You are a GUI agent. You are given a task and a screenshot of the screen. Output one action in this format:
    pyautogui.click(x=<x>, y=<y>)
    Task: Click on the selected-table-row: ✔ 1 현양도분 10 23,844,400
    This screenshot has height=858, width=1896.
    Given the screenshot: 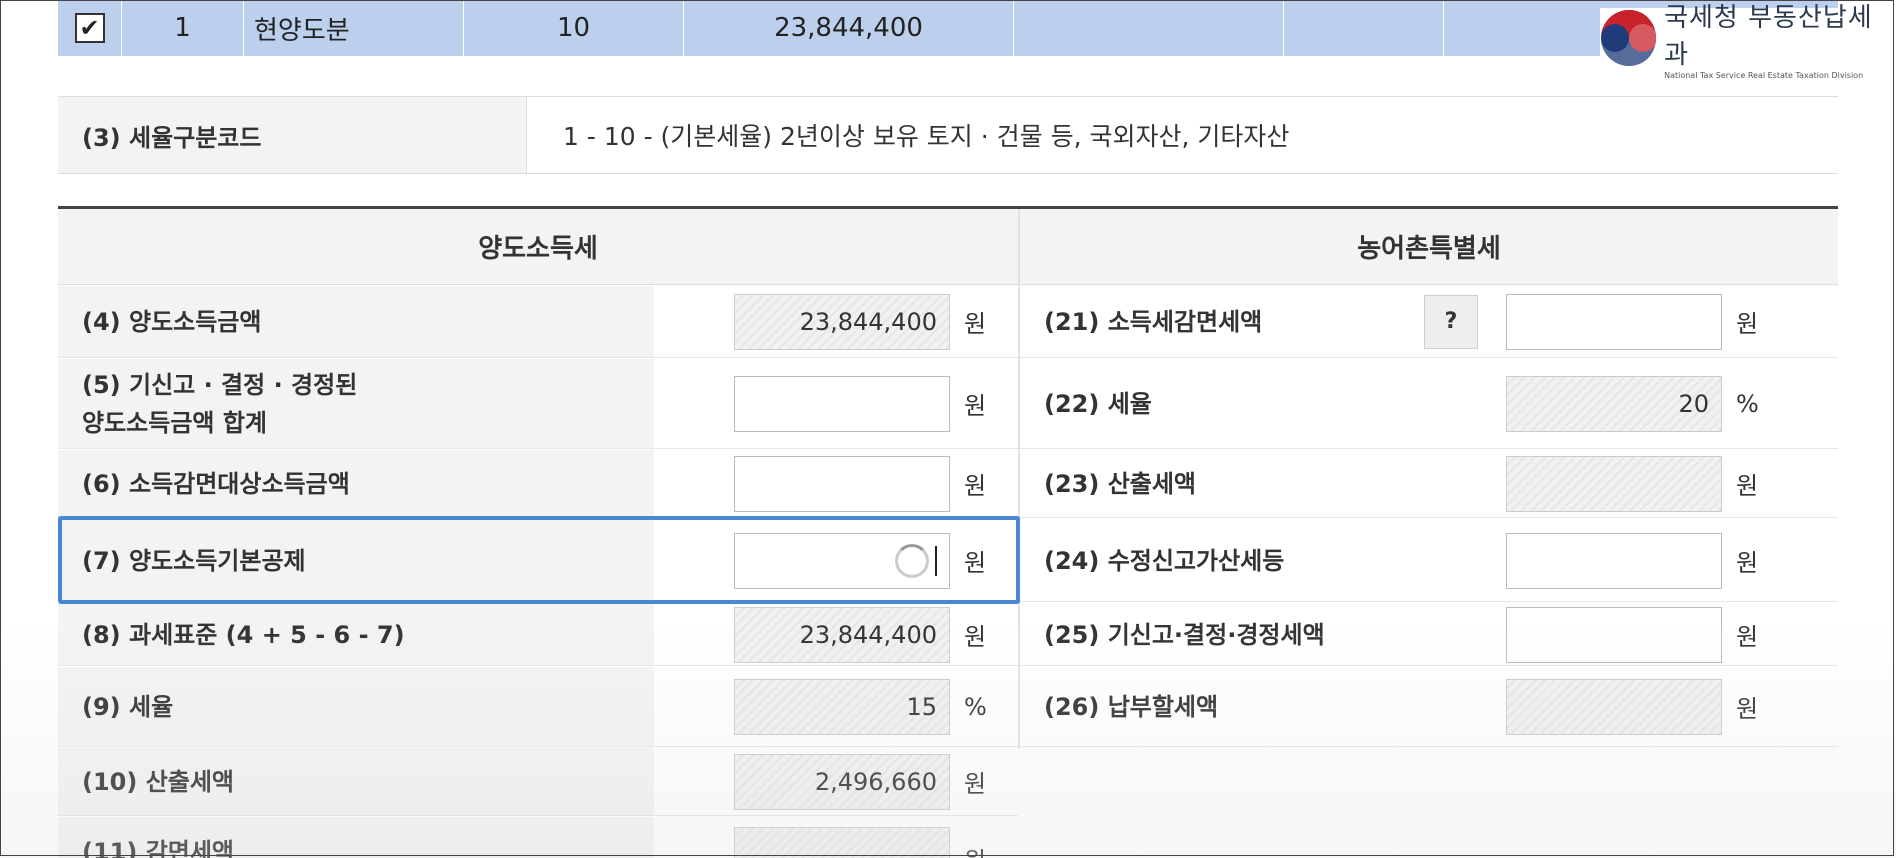 What is the action you would take?
    pyautogui.click(x=948, y=28)
    